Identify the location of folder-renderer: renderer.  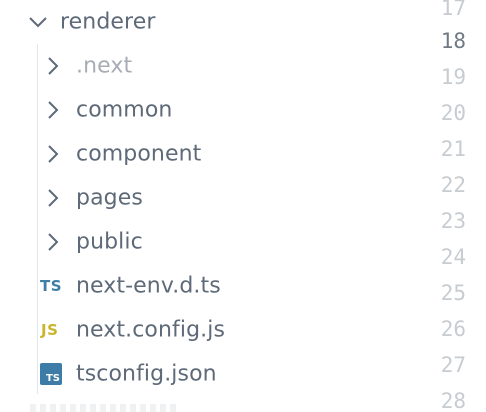
(205, 22).